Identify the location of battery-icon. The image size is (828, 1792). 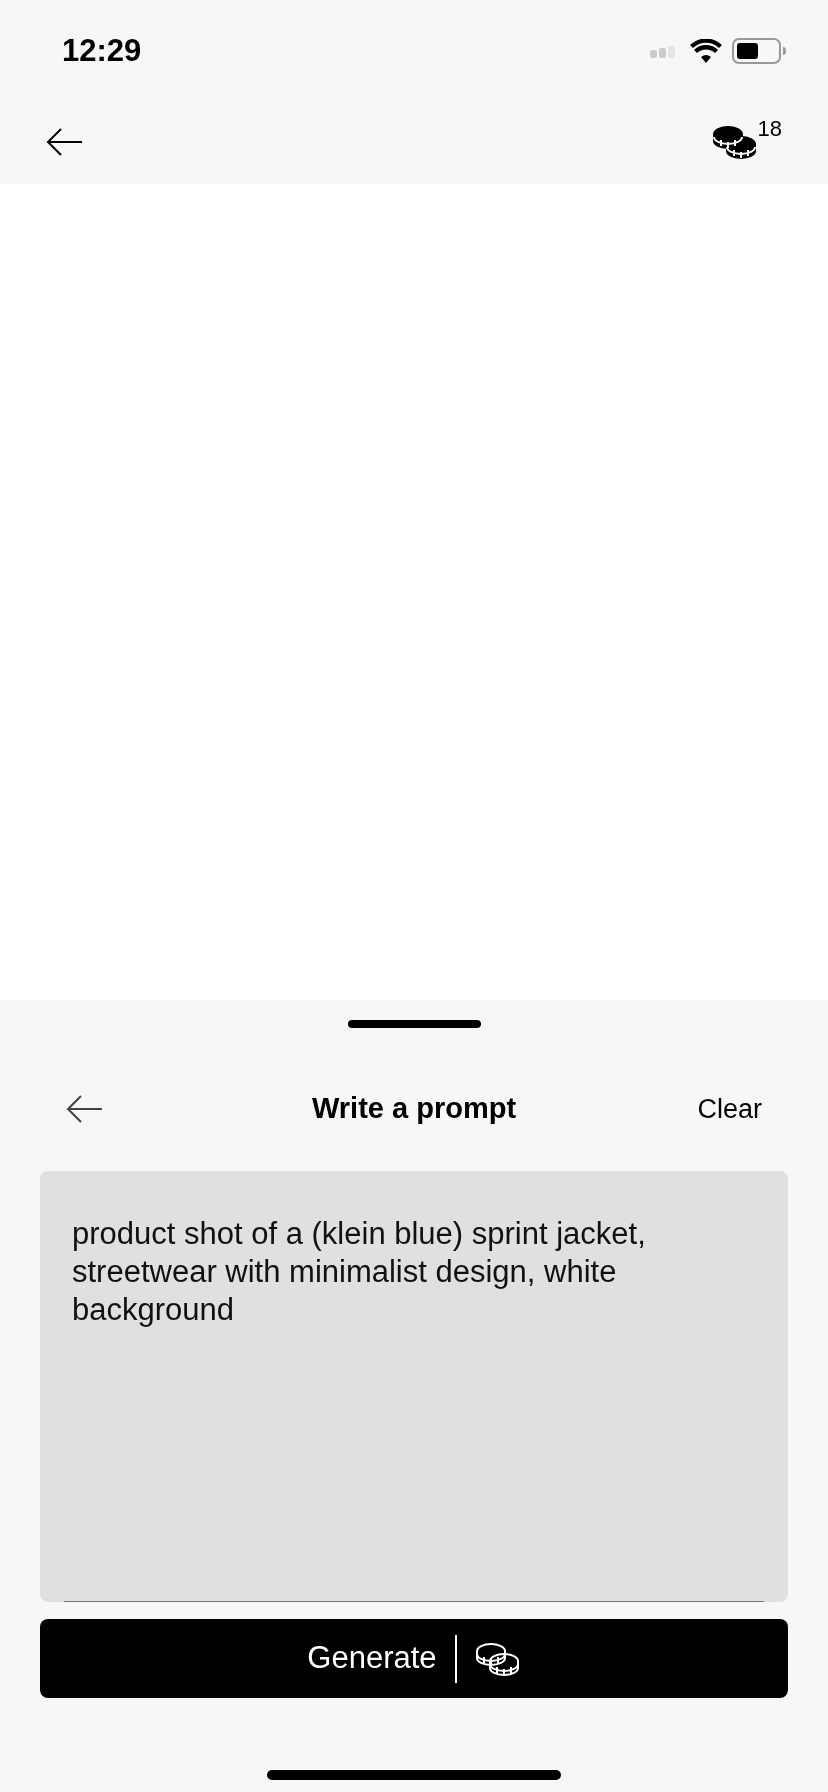
(759, 51).